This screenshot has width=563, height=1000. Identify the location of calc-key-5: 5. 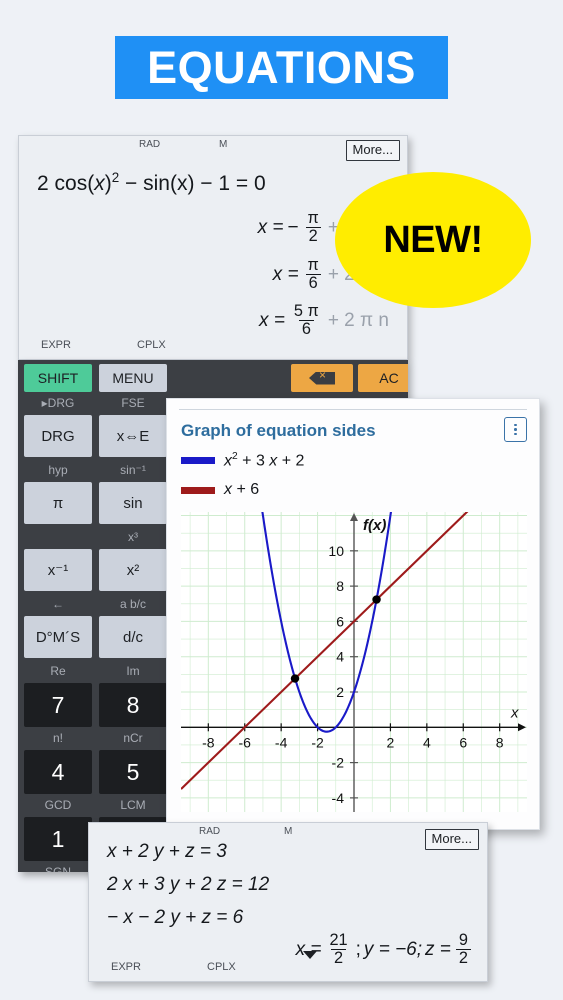
(133, 772).